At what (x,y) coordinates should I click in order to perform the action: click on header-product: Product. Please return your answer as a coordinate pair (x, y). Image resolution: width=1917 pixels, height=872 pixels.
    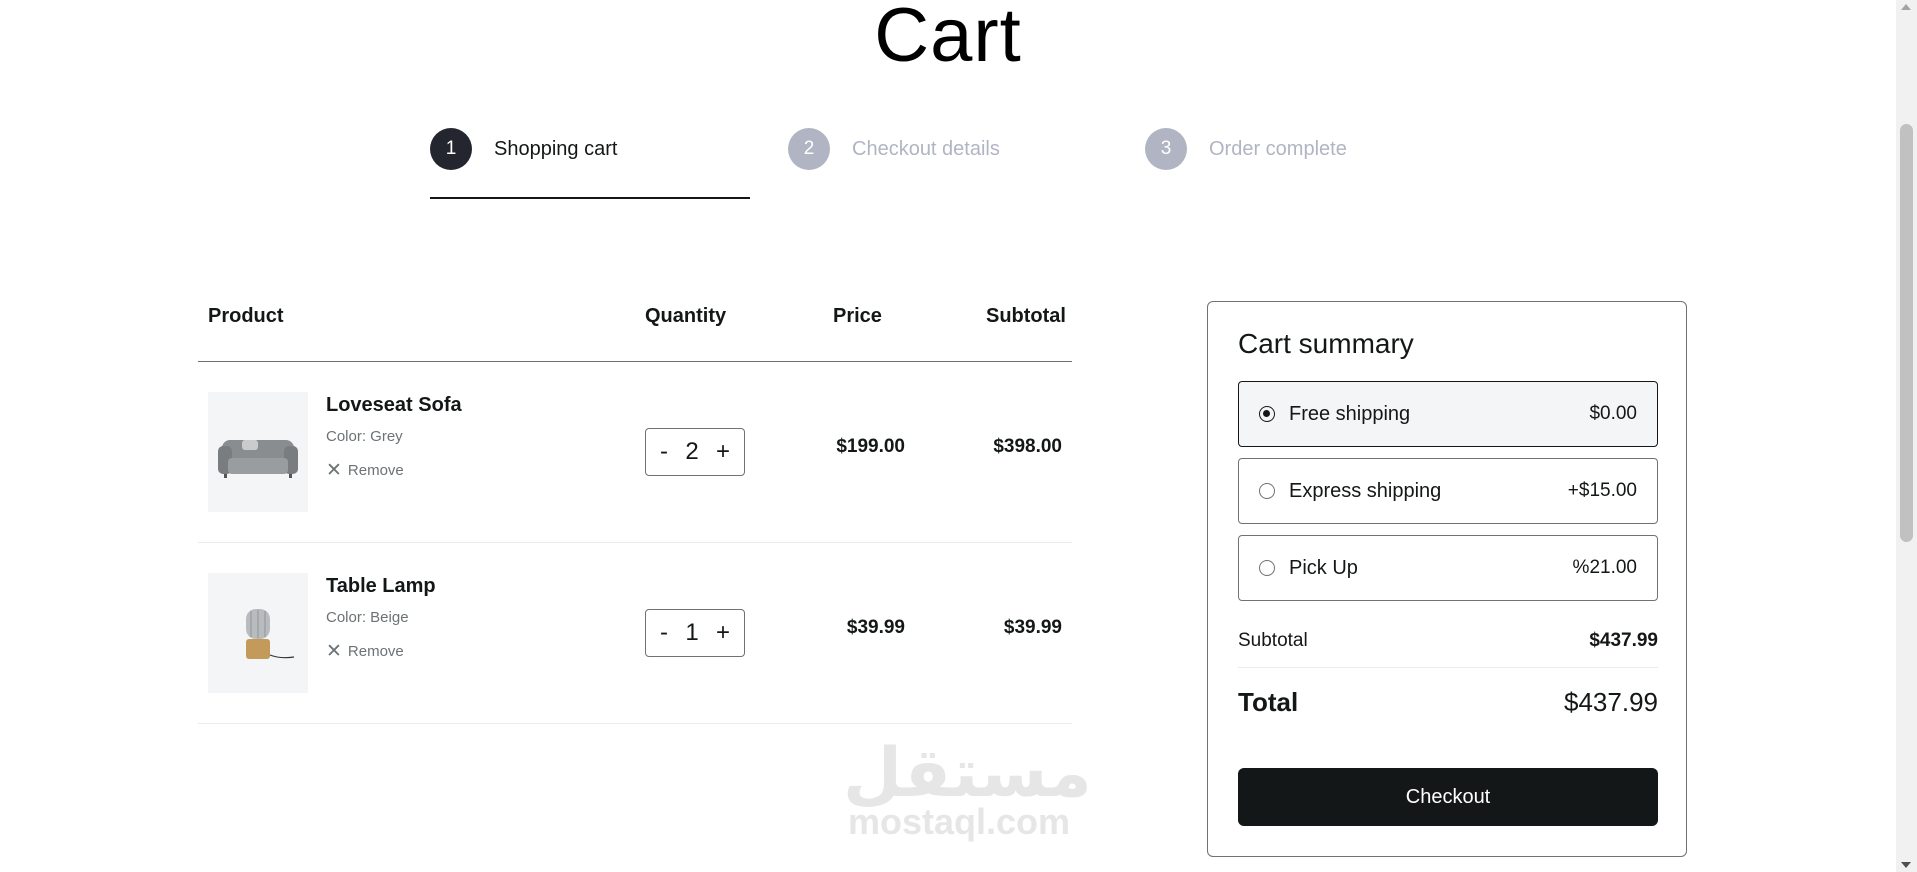
    Looking at the image, I should click on (246, 316).